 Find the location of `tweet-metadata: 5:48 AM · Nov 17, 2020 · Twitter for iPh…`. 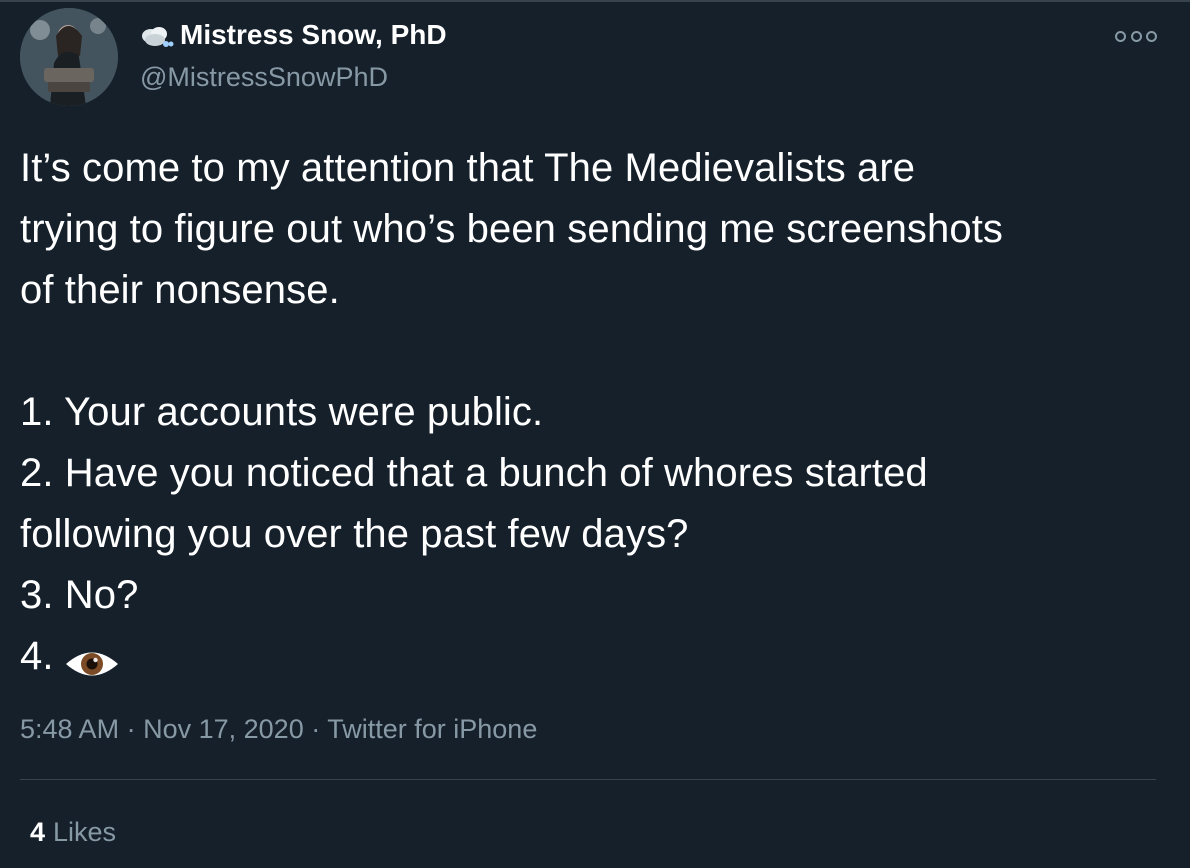

tweet-metadata: 5:48 AM · Nov 17, 2020 · Twitter for iPh… is located at coordinates (278, 729).